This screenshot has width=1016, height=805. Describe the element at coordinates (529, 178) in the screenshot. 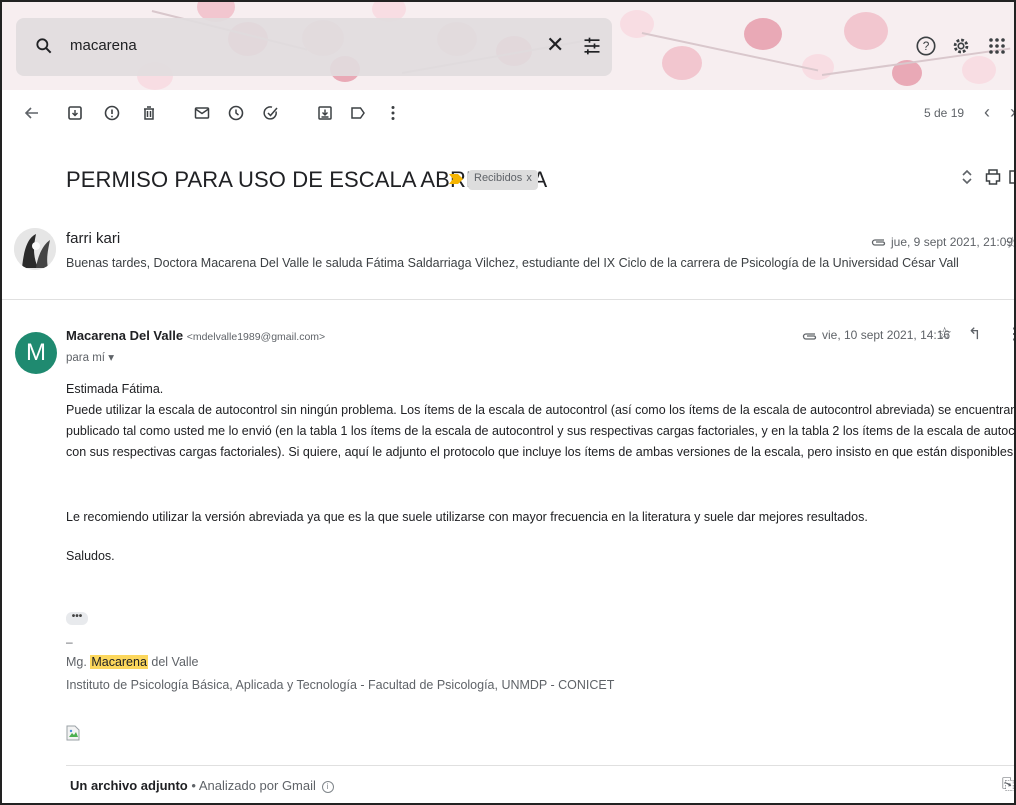

I see `remove-label-icon: x` at that location.